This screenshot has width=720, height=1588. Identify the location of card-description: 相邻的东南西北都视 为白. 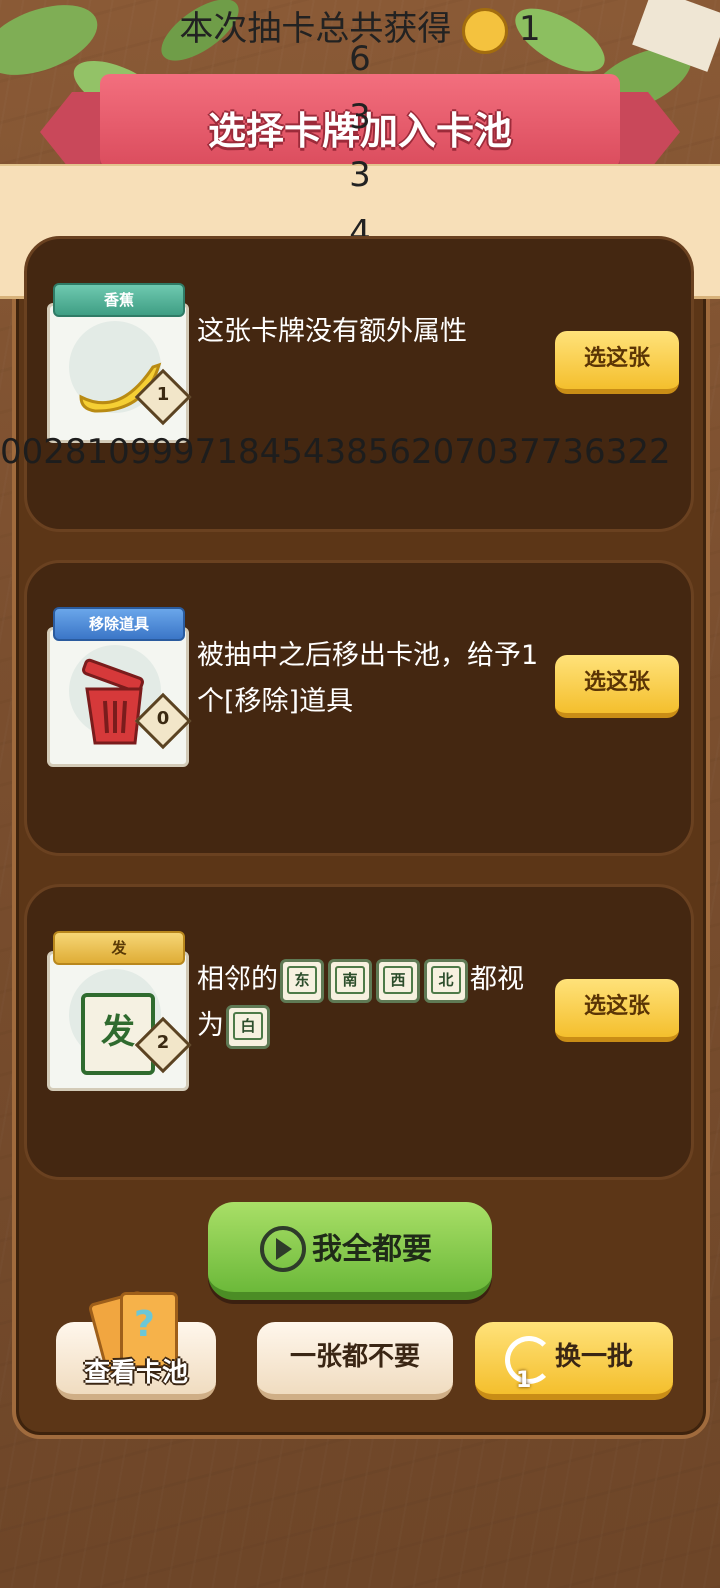
(377, 1003).